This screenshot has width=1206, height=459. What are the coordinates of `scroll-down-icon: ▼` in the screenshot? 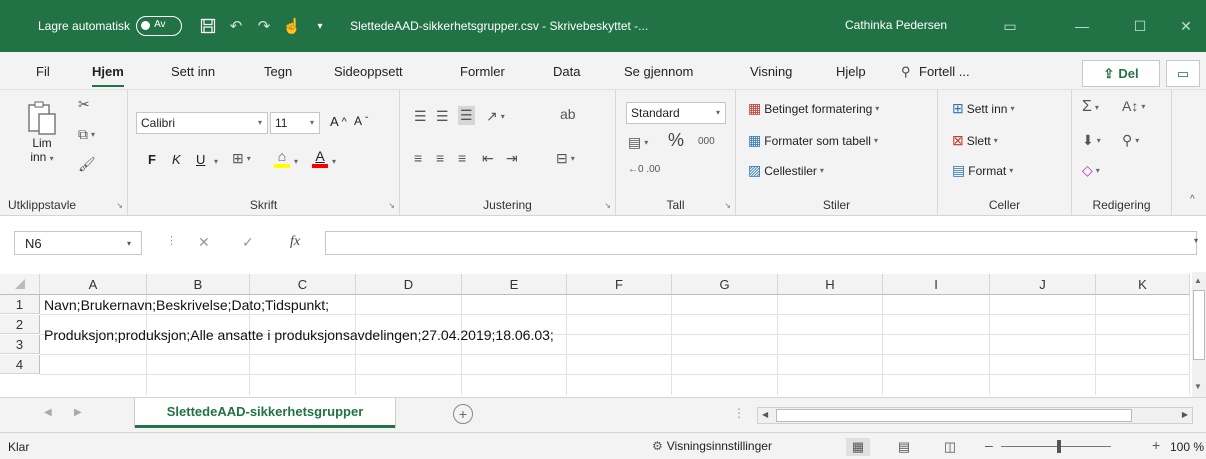 It's located at (1198, 386).